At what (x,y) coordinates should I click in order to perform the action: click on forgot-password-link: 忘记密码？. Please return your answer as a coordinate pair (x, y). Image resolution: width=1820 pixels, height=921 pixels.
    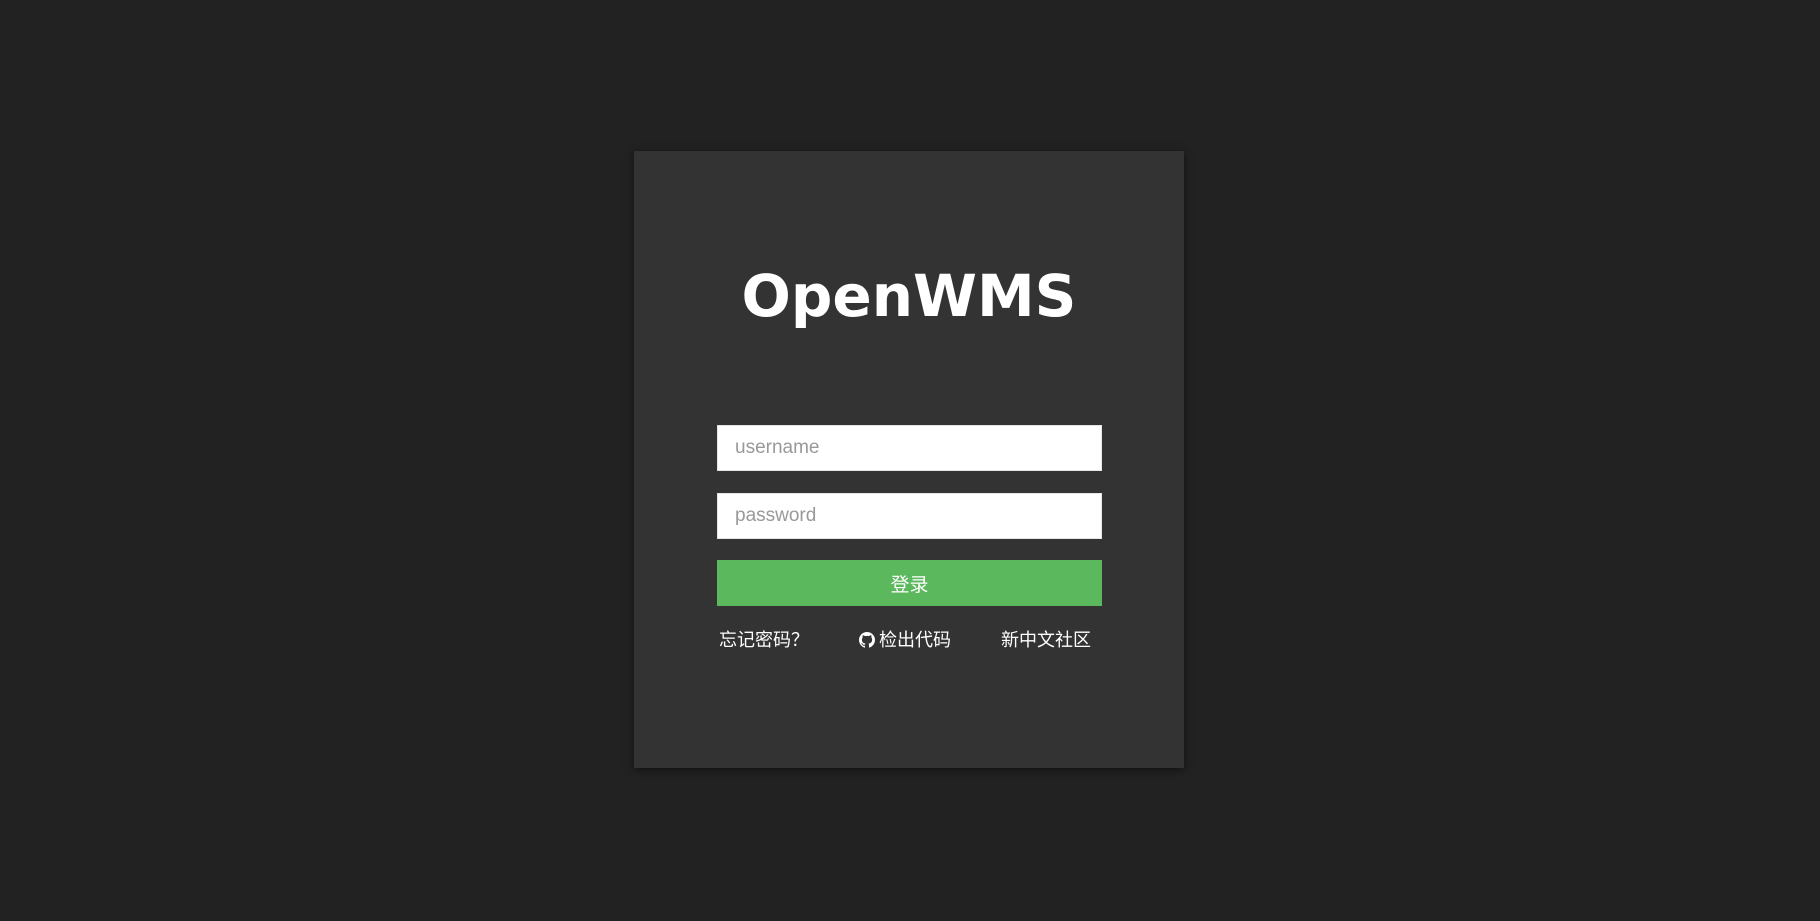
    Looking at the image, I should click on (764, 641).